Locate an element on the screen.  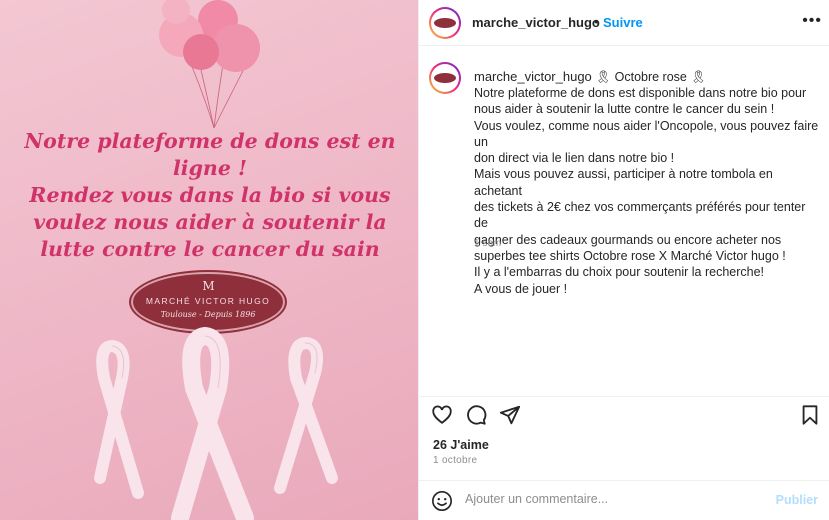
caption-avatar is located at coordinates (445, 78).